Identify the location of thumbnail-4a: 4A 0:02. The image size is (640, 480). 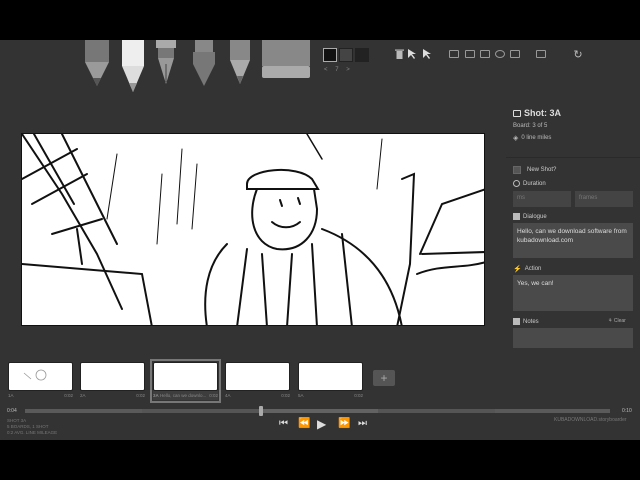
(257, 381).